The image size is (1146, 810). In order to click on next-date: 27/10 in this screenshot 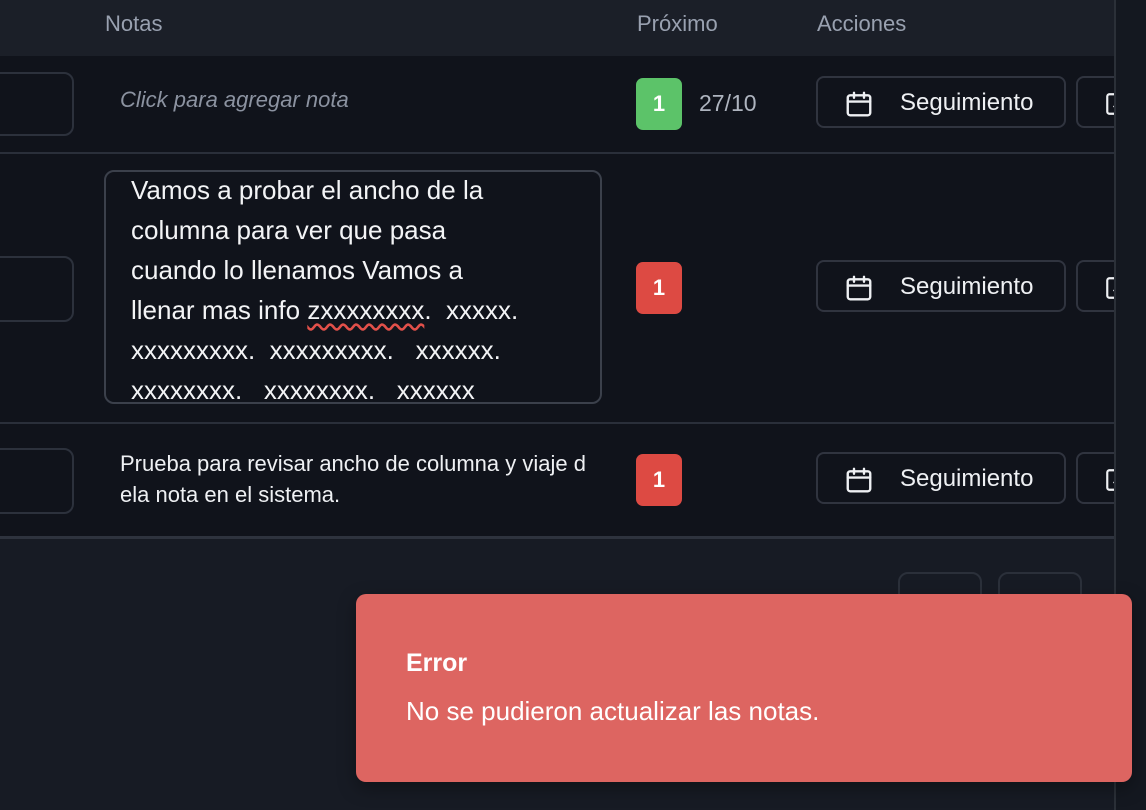, I will do `click(728, 103)`.